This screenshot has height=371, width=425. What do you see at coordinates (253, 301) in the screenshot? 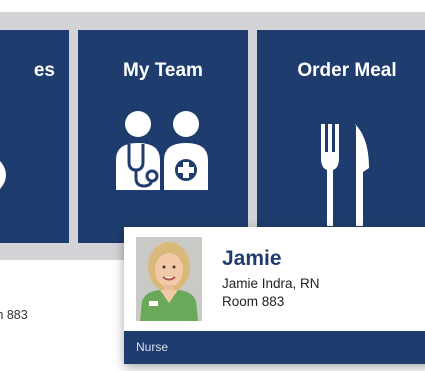
I see `staff-room: Room 883` at bounding box center [253, 301].